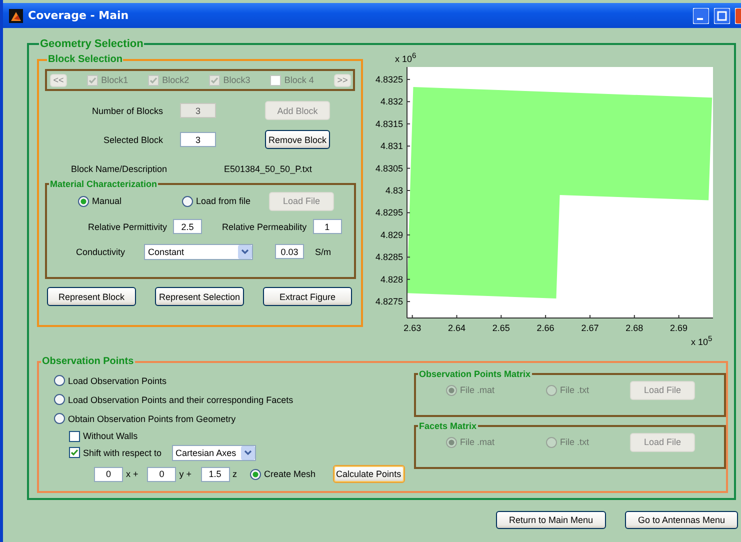 Image resolution: width=741 pixels, height=542 pixels. What do you see at coordinates (394, 191) in the screenshot?
I see `tick-label: 4.83` at bounding box center [394, 191].